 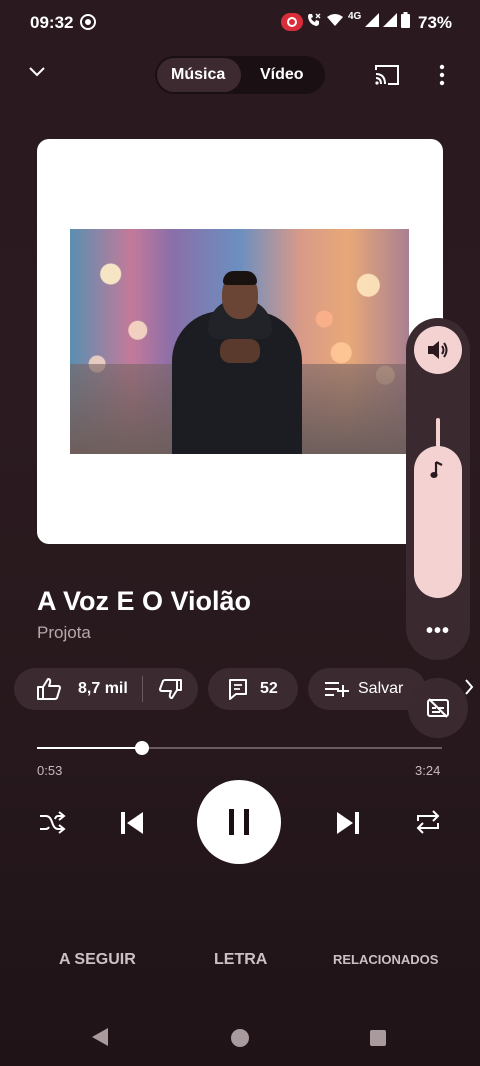 What do you see at coordinates (378, 1038) in the screenshot?
I see `nav-recents-icon` at bounding box center [378, 1038].